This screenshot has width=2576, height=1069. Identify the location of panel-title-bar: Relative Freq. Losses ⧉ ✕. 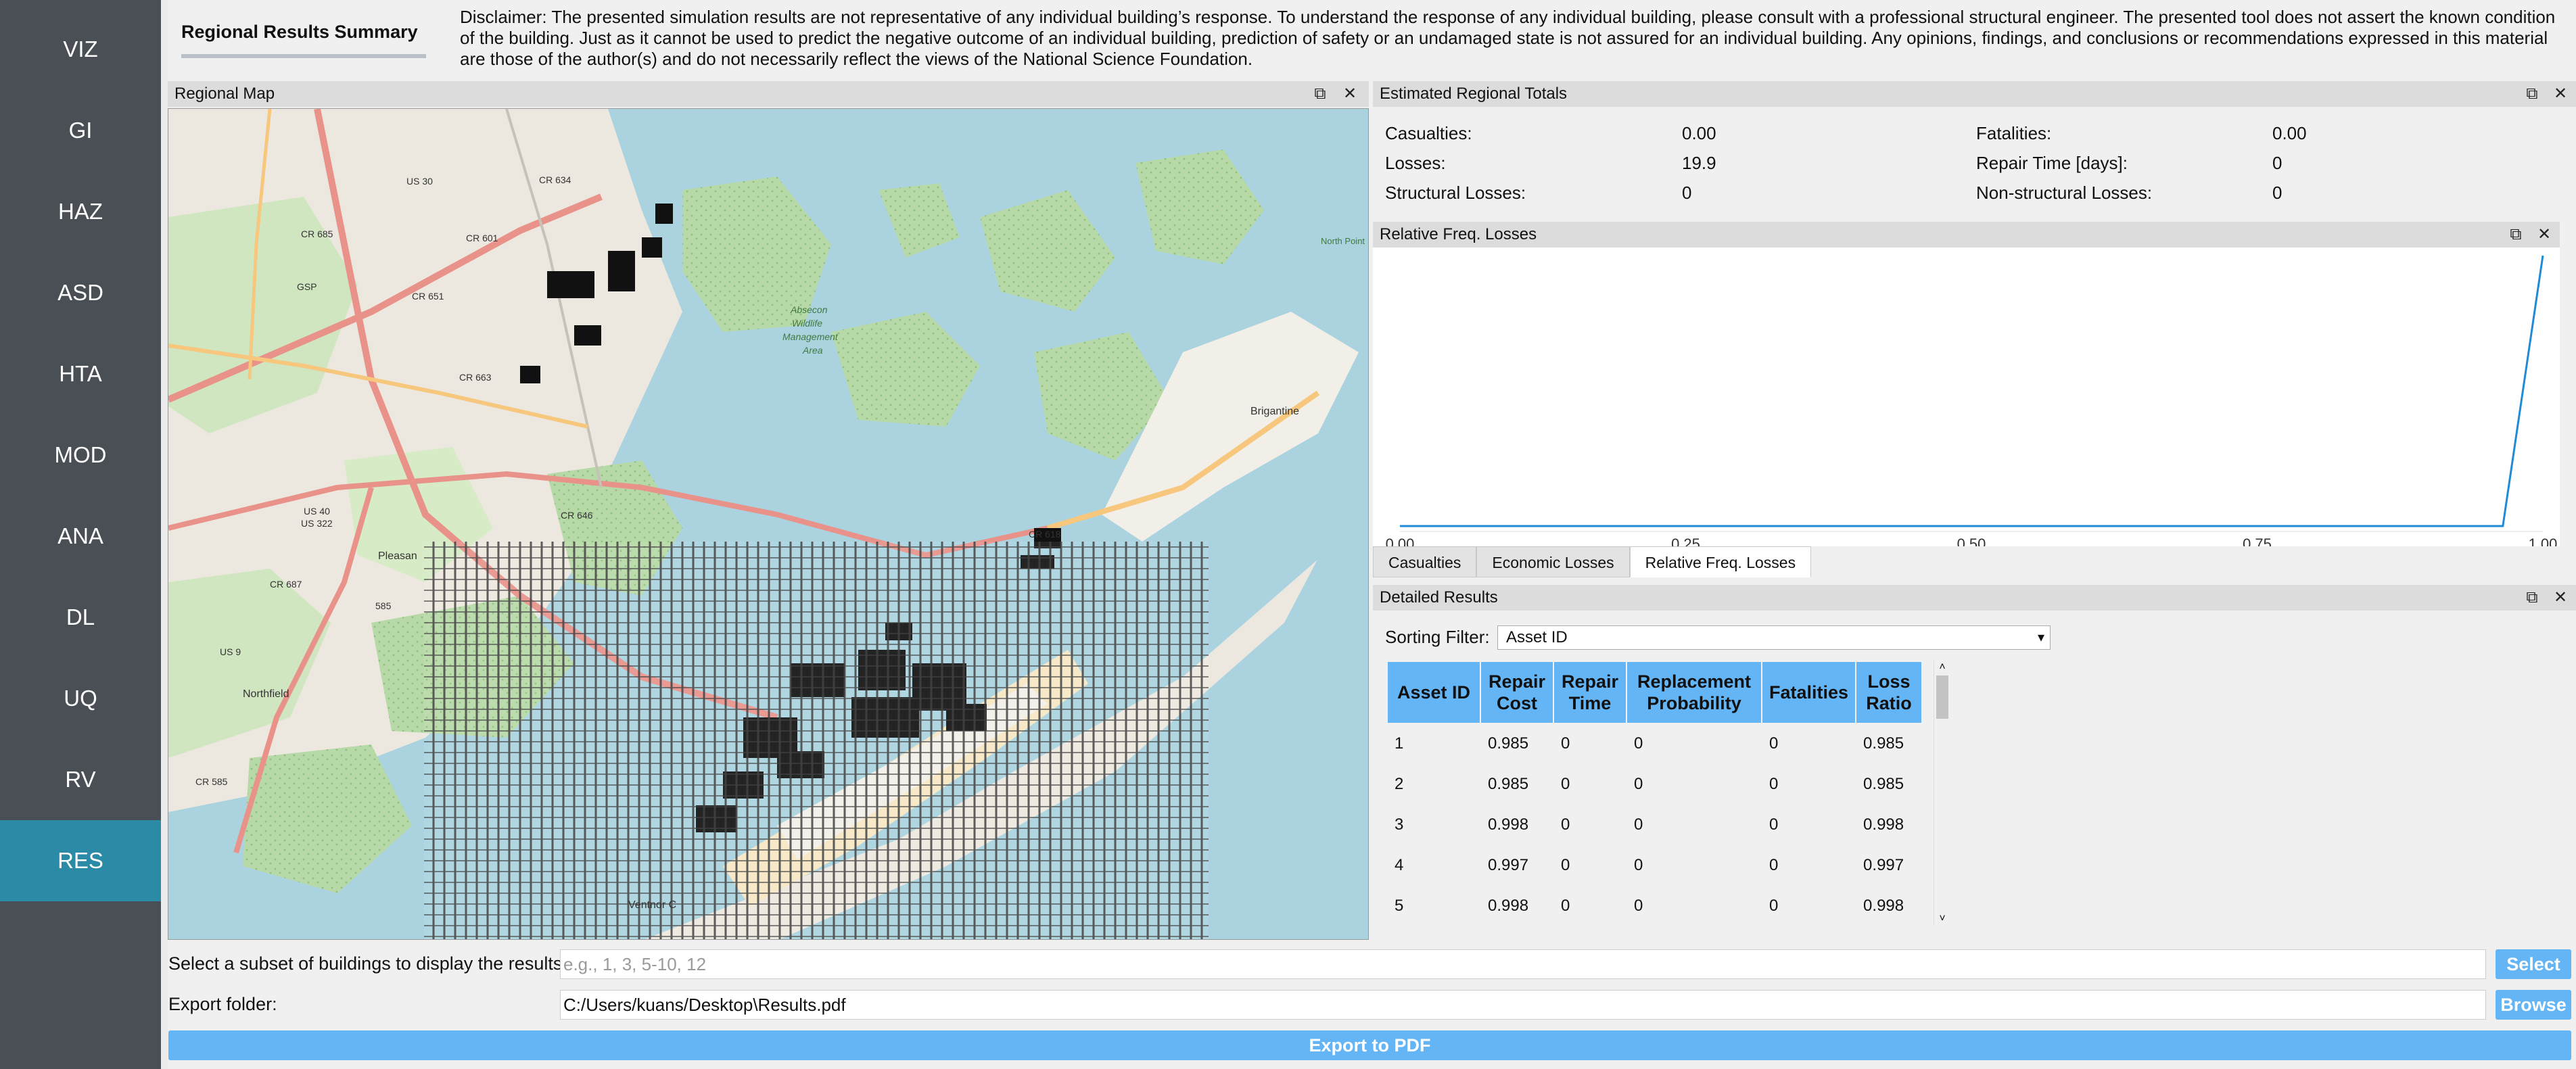
(1966, 234).